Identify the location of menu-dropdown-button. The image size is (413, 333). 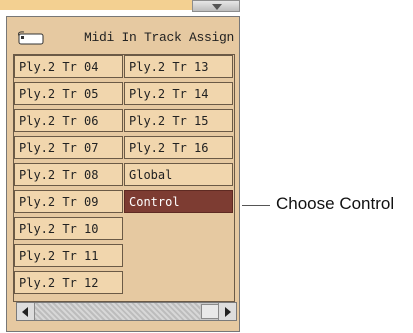
(216, 6).